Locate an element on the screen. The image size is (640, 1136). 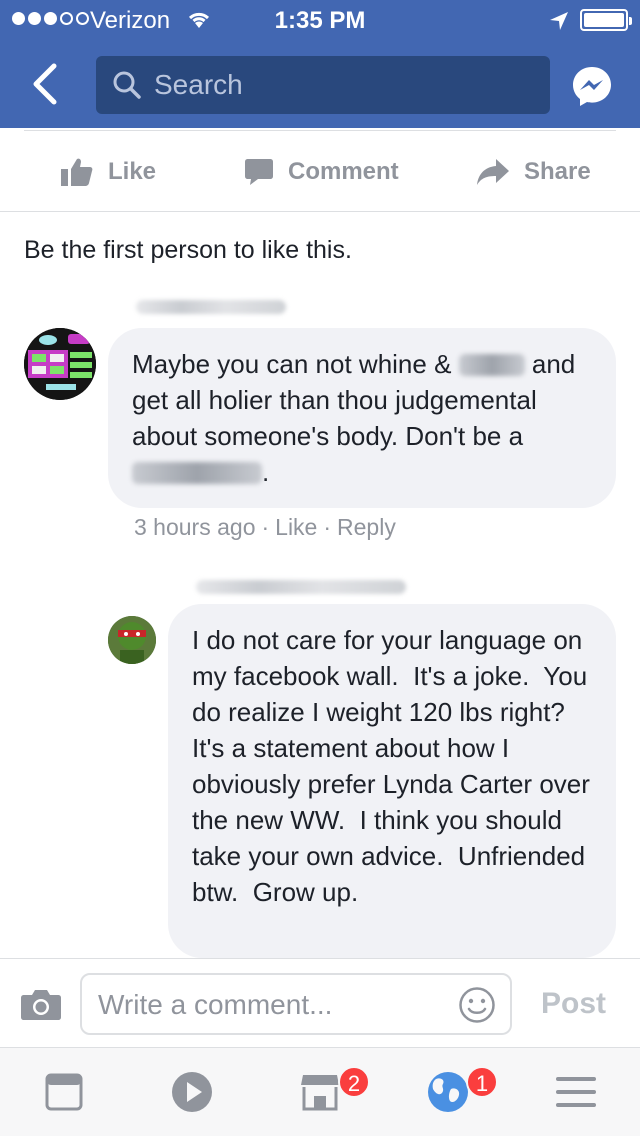
share-arrow-icon is located at coordinates (493, 172).